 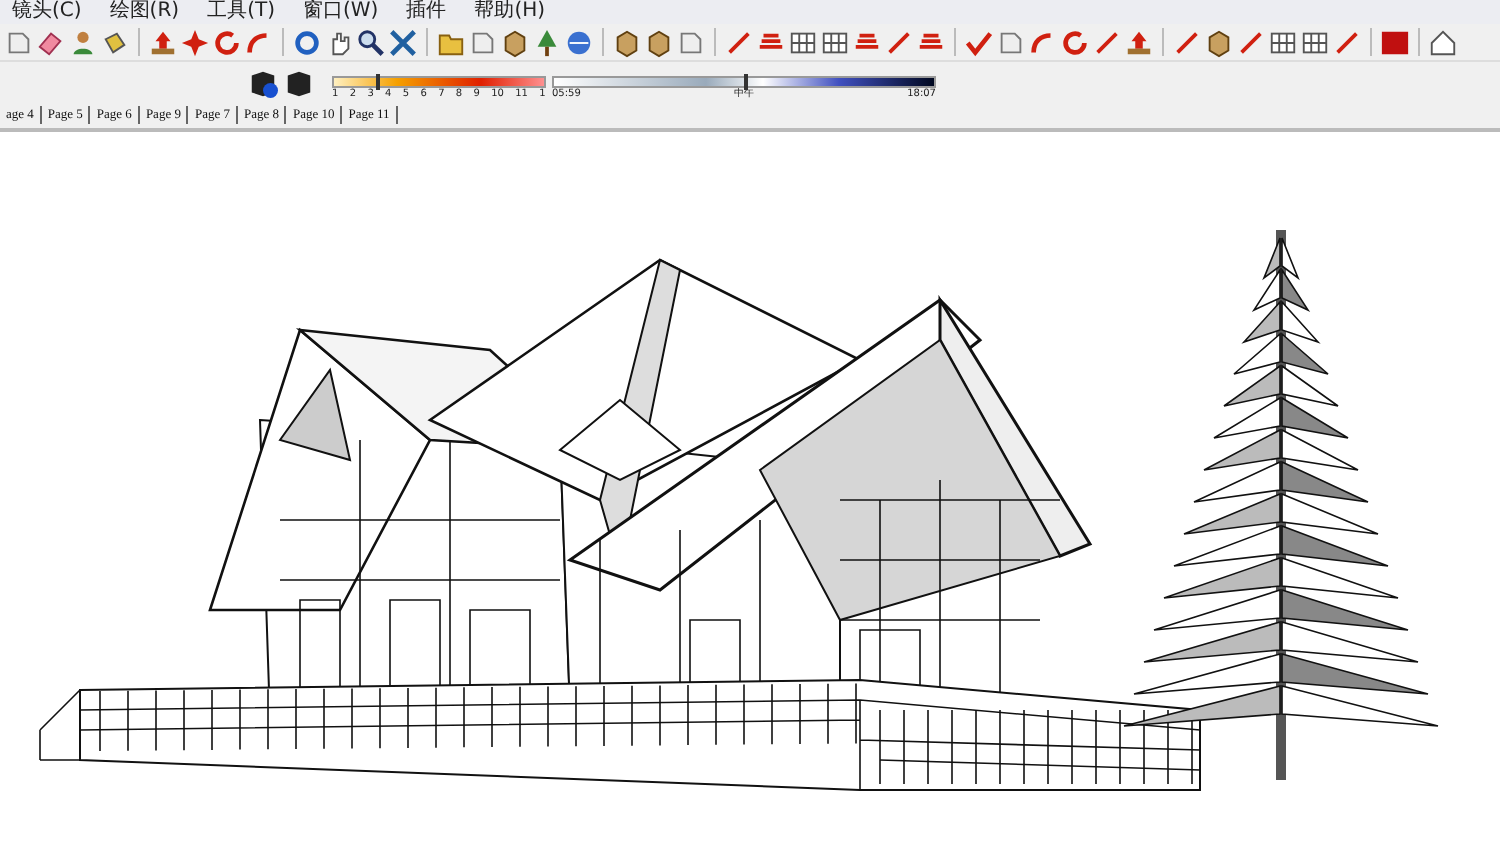 What do you see at coordinates (47, 12) in the screenshot?
I see `menu-item: 镜头(C)` at bounding box center [47, 12].